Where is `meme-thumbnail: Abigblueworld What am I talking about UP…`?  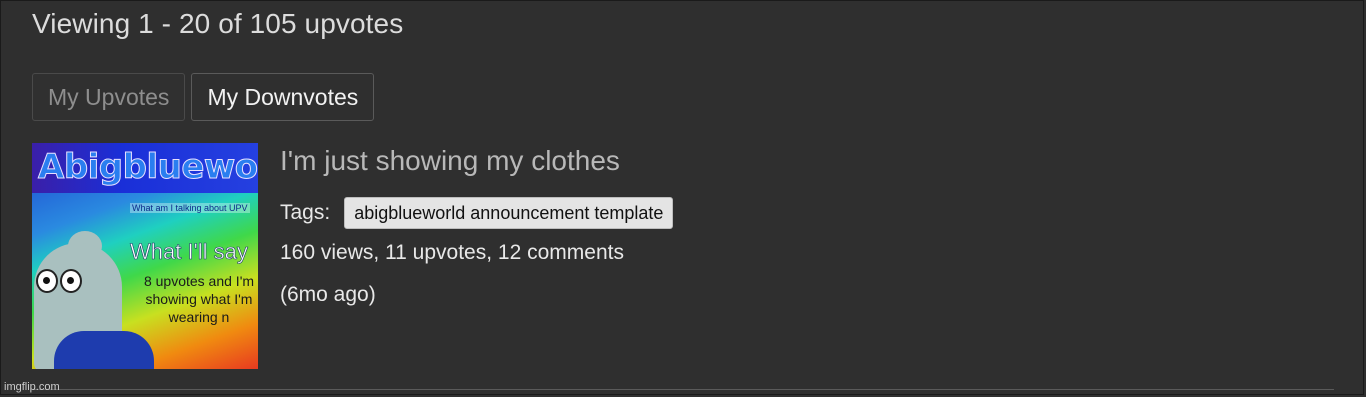
meme-thumbnail: Abigblueworld What am I talking about UP… is located at coordinates (145, 256).